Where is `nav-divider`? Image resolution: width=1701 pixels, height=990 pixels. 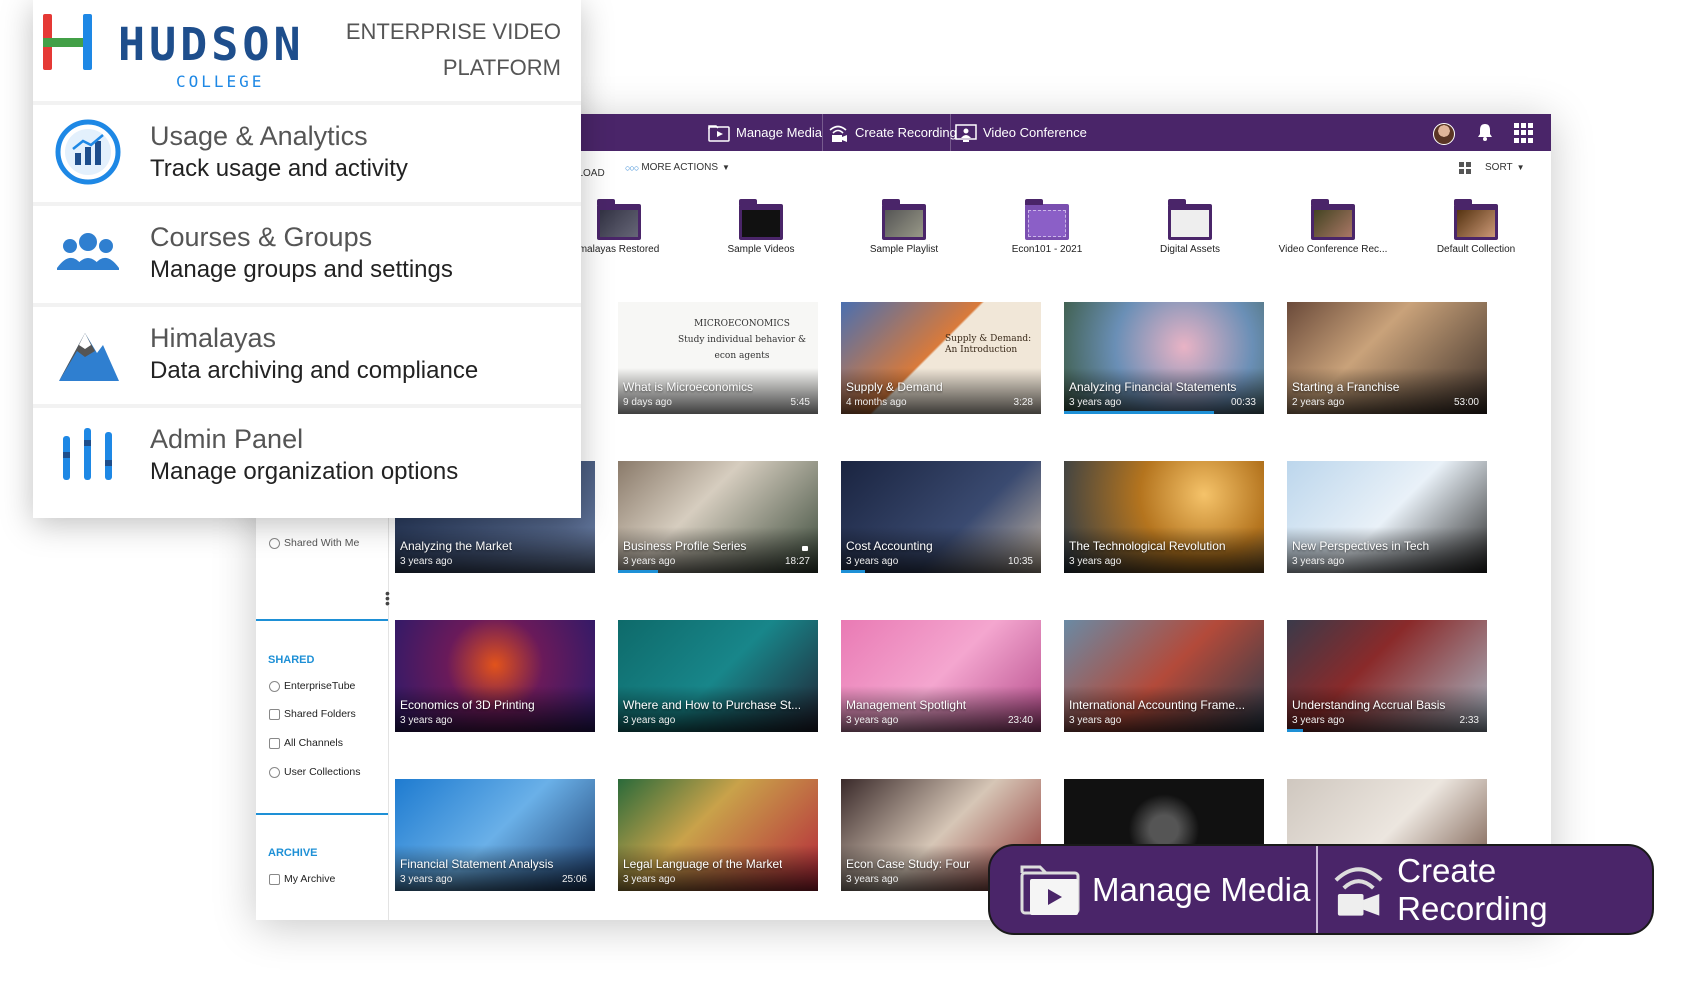 nav-divider is located at coordinates (822, 132).